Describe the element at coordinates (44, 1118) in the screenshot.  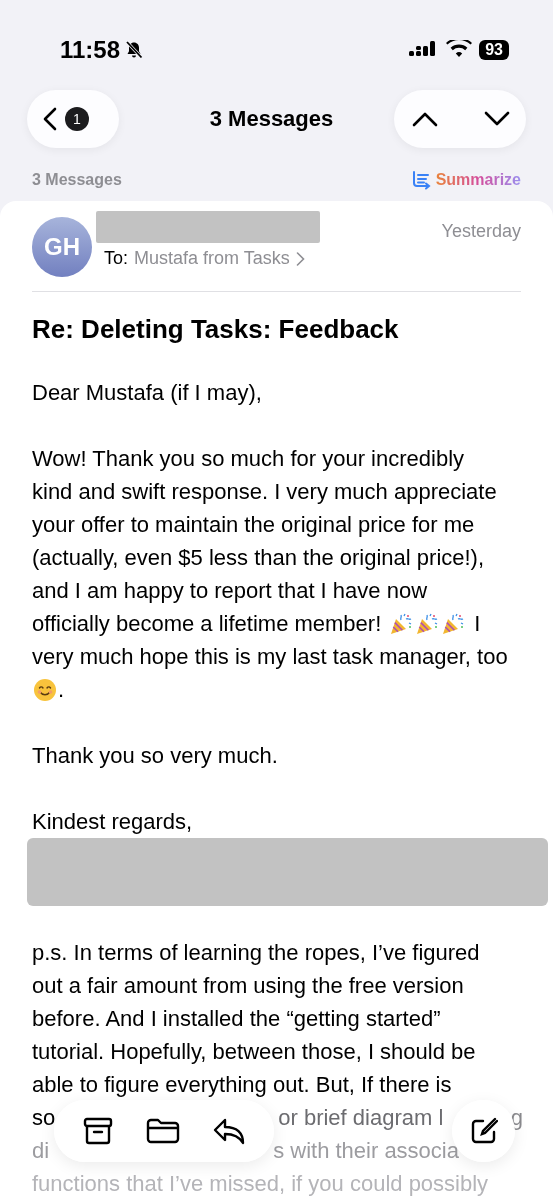
I see `body-text: so` at that location.